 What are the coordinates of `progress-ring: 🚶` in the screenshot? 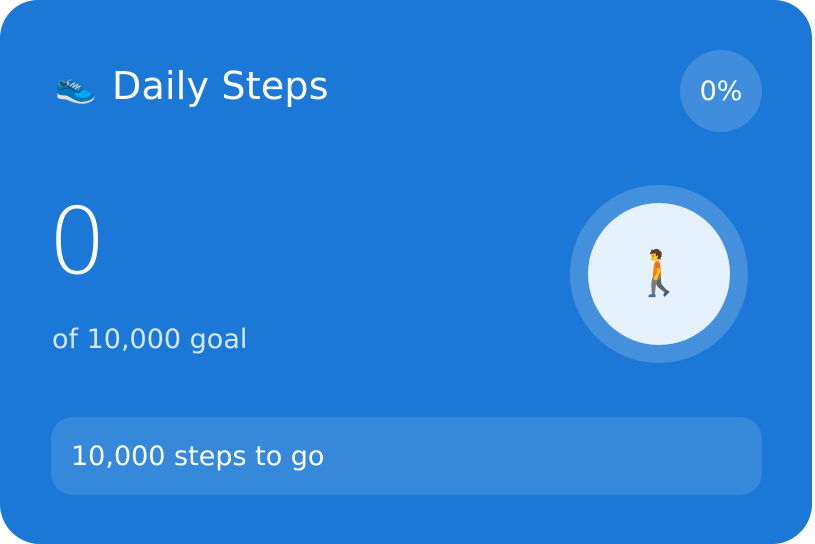 It's located at (659, 274).